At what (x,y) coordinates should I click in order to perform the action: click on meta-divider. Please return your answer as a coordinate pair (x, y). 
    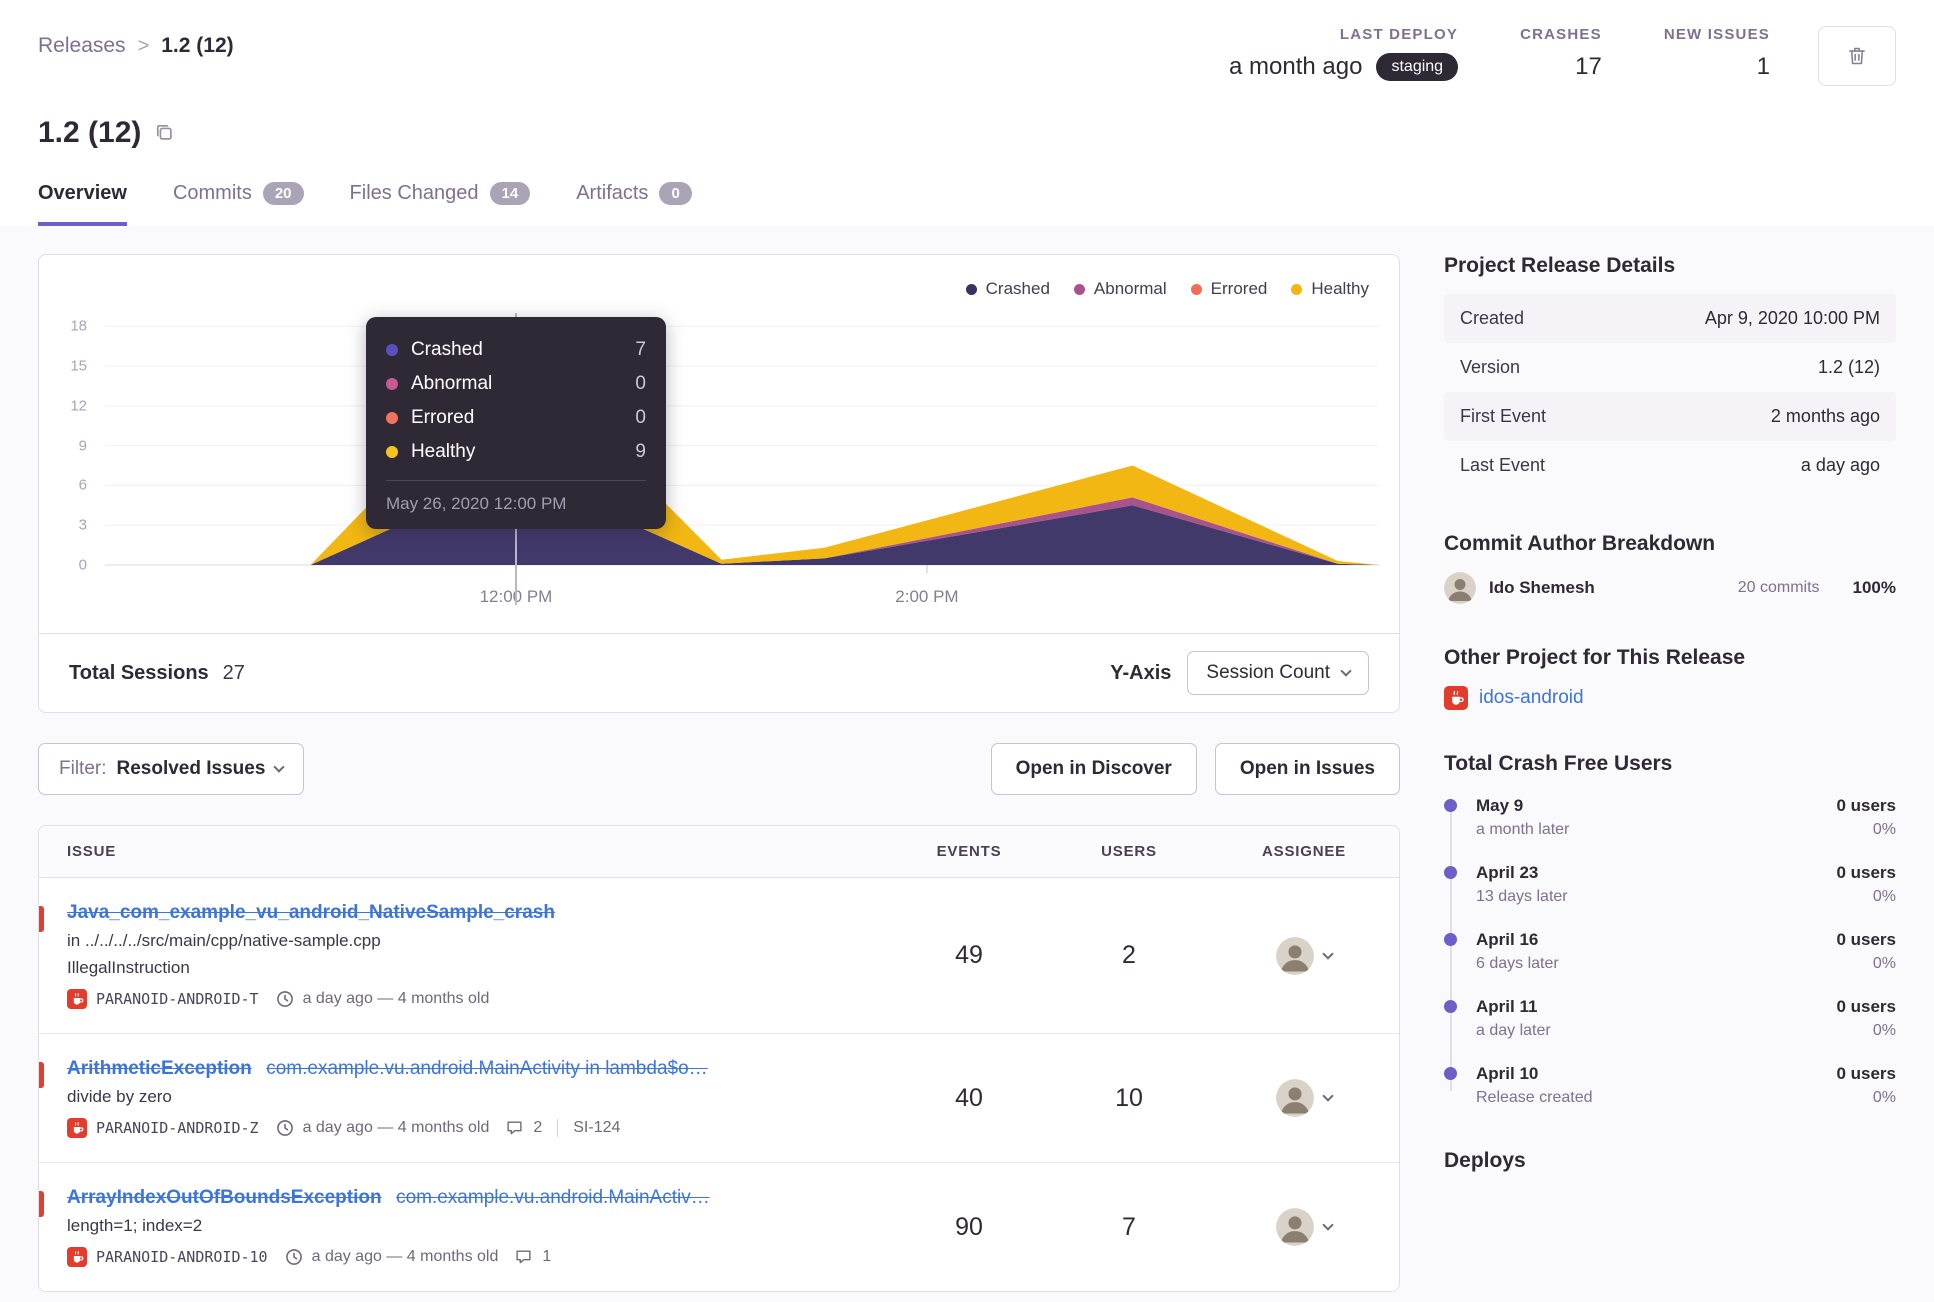
    Looking at the image, I should click on (558, 1128).